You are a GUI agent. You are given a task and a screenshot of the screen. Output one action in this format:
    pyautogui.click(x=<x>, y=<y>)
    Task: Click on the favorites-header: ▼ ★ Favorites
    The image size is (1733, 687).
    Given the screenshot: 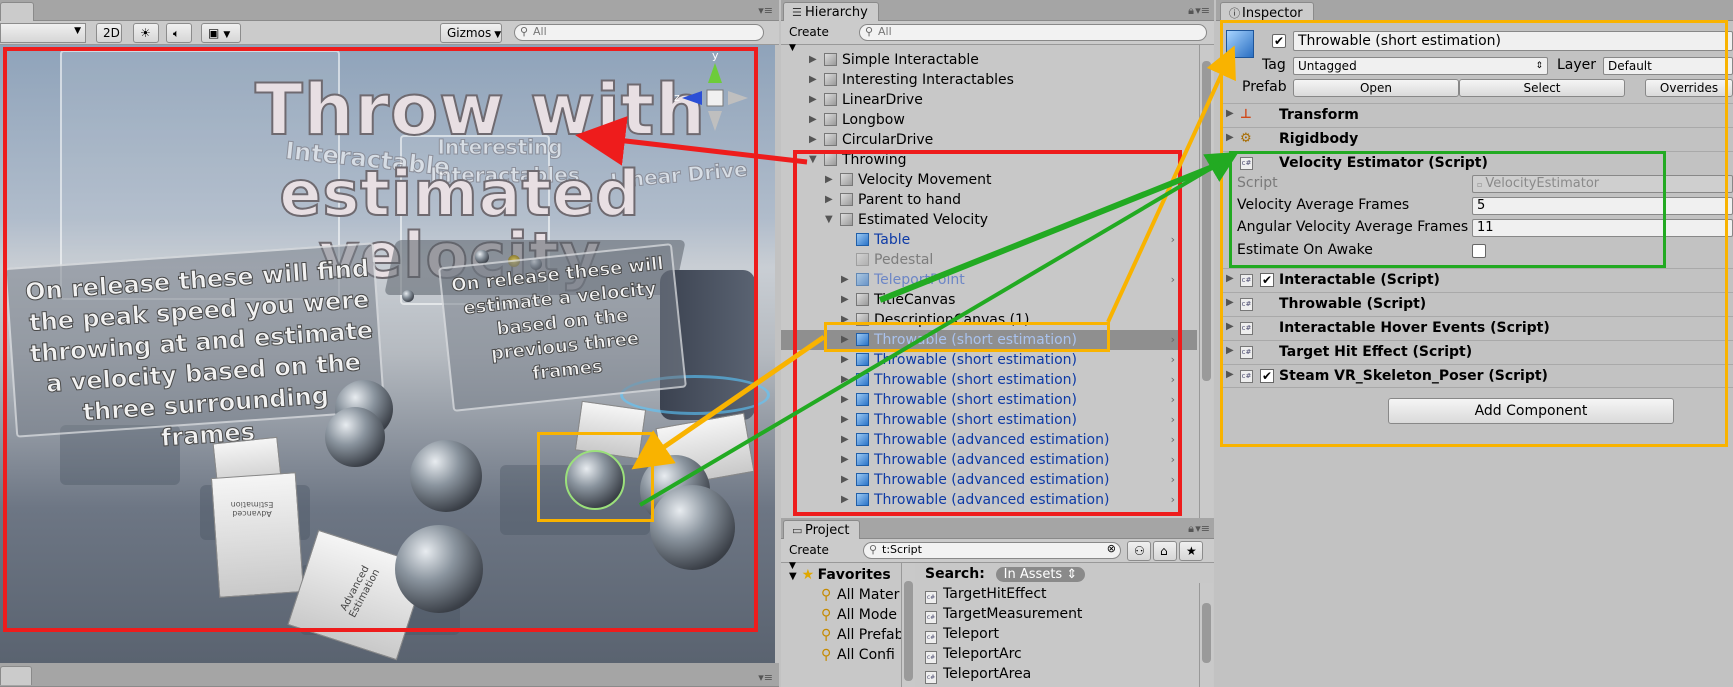 What is the action you would take?
    pyautogui.click(x=840, y=575)
    